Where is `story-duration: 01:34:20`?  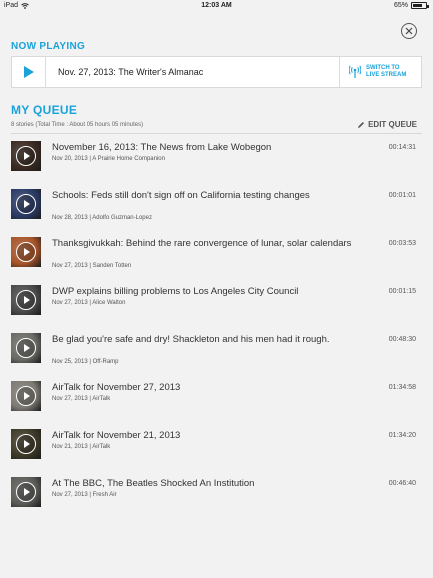 story-duration: 01:34:20 is located at coordinates (402, 435).